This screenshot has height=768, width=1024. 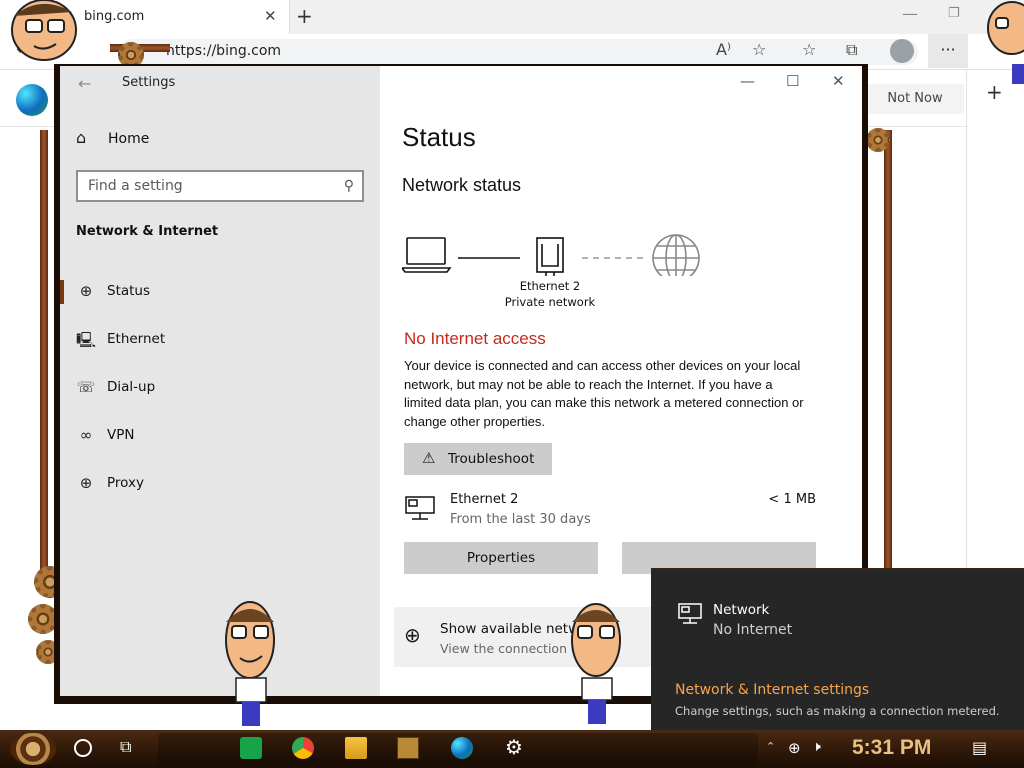 I want to click on window-controls: — ☐ ✕, so click(x=782, y=82).